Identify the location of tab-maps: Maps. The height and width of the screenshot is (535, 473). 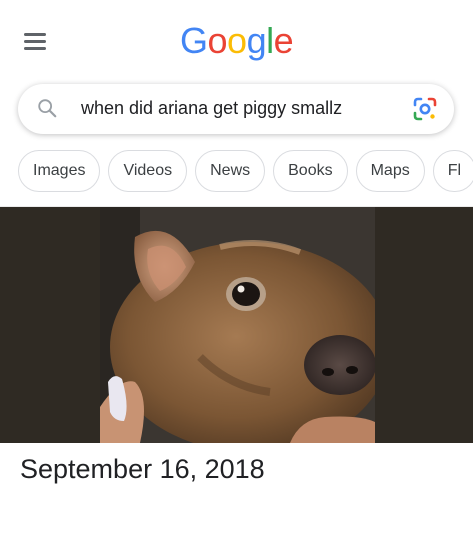
(390, 171).